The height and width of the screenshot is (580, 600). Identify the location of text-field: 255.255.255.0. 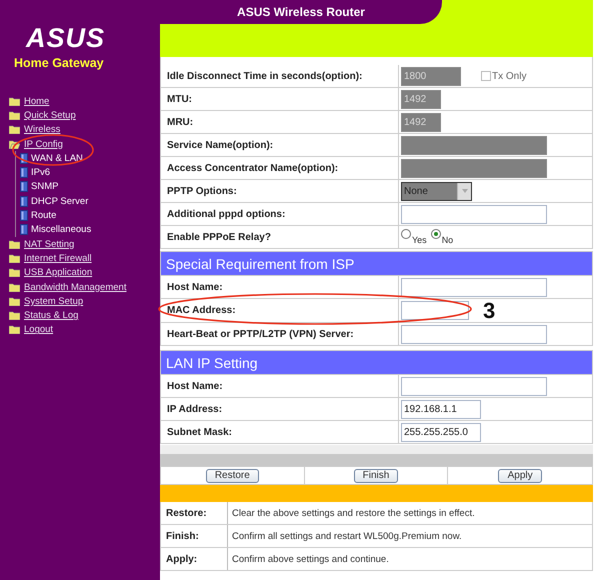
(441, 432).